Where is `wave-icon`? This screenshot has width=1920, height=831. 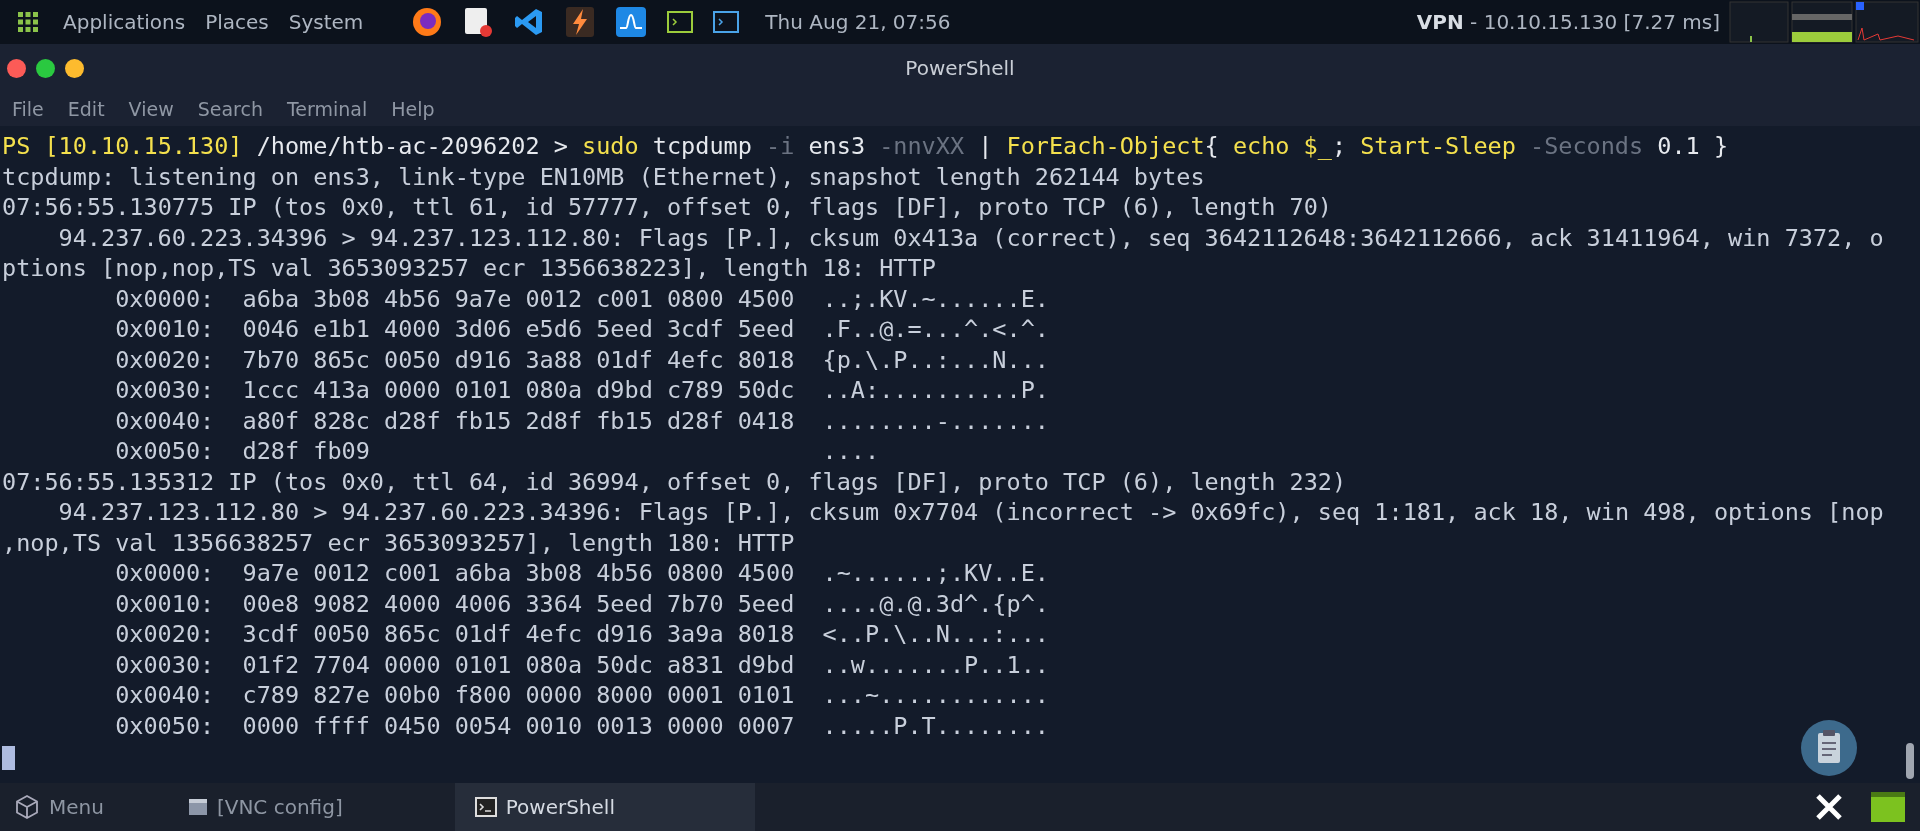
wave-icon is located at coordinates (631, 22).